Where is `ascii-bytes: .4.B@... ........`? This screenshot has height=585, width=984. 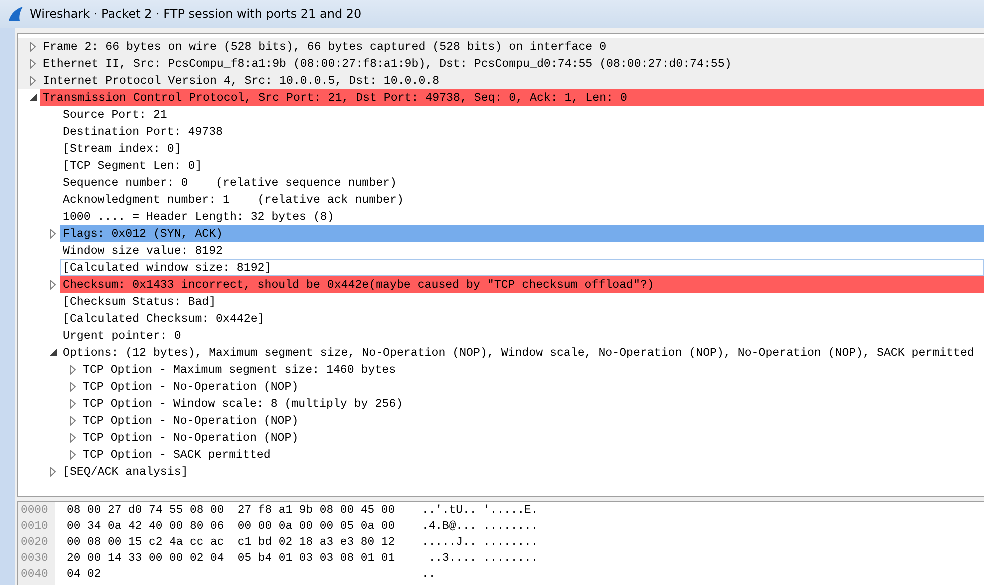 ascii-bytes: .4.B@... ........ is located at coordinates (480, 527).